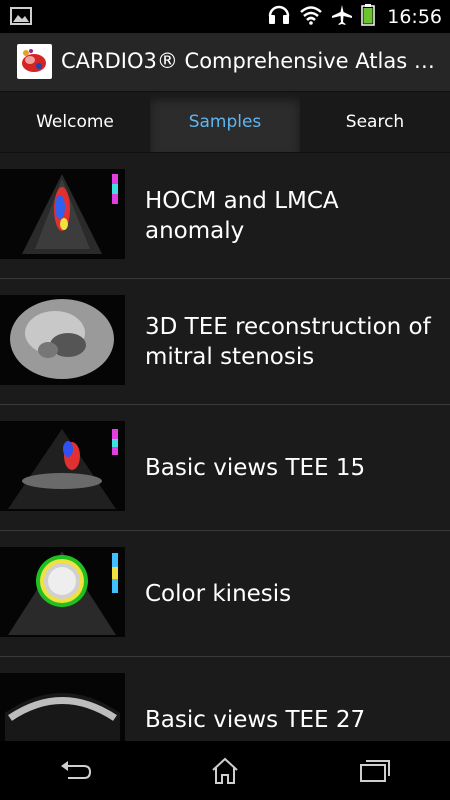  I want to click on tab-bar: Welcome Samples Search, so click(225, 122).